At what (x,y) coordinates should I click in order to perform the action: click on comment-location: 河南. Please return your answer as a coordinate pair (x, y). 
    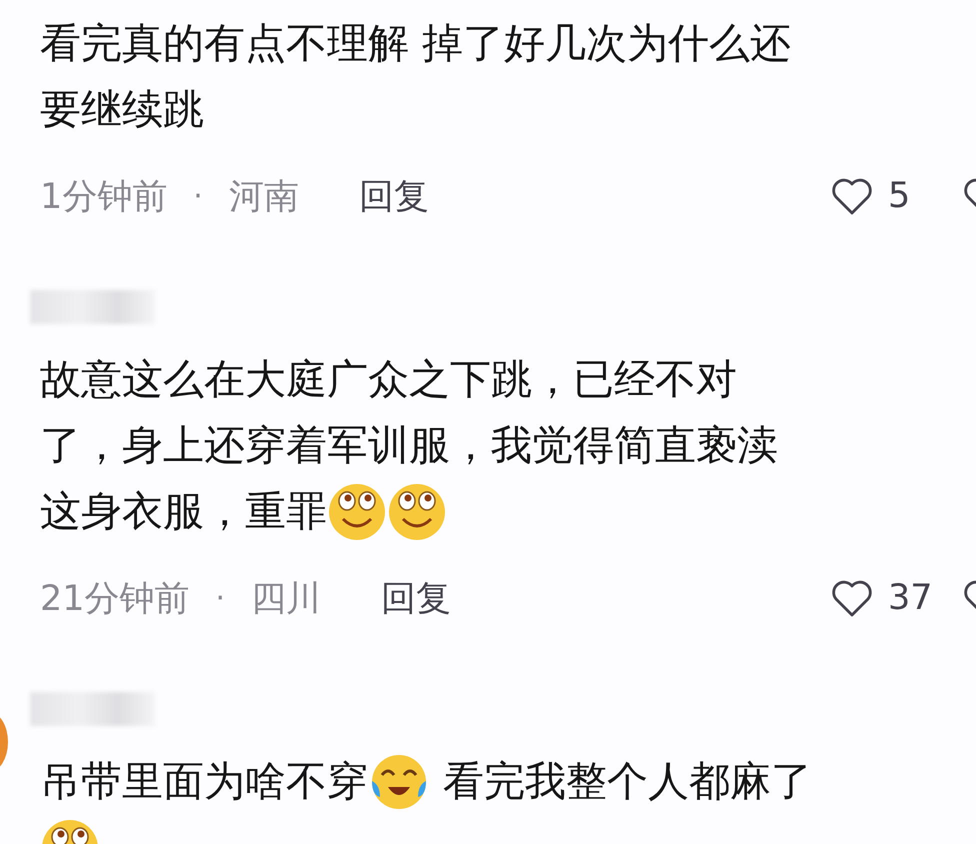
    Looking at the image, I should click on (263, 197).